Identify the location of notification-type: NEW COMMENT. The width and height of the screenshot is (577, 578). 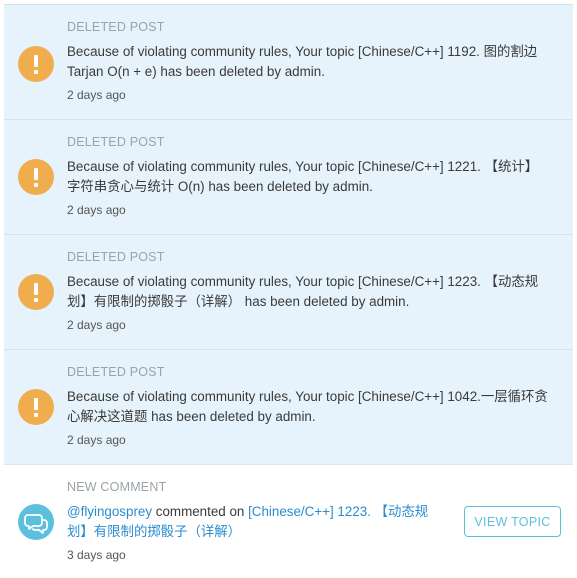
(117, 487).